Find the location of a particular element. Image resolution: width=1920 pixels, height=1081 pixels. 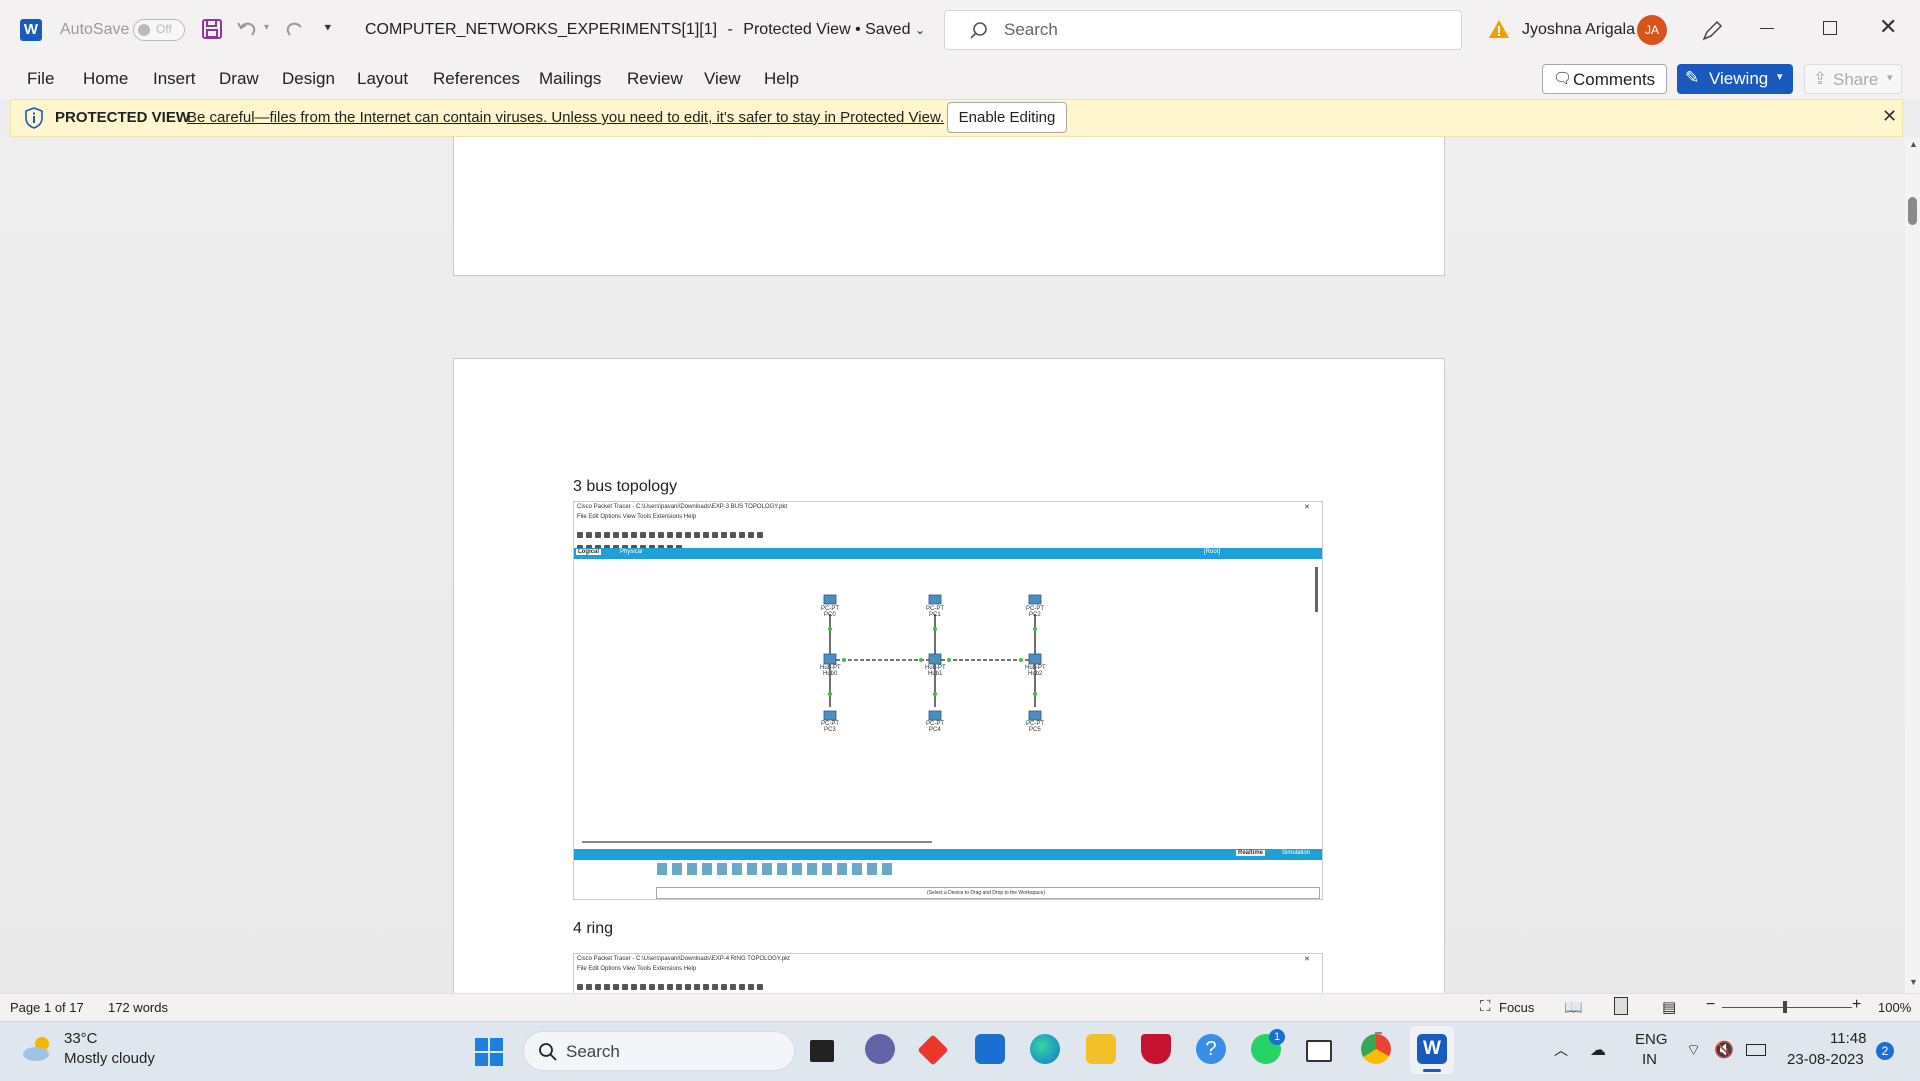

tab-draw: Draw is located at coordinates (239, 79).